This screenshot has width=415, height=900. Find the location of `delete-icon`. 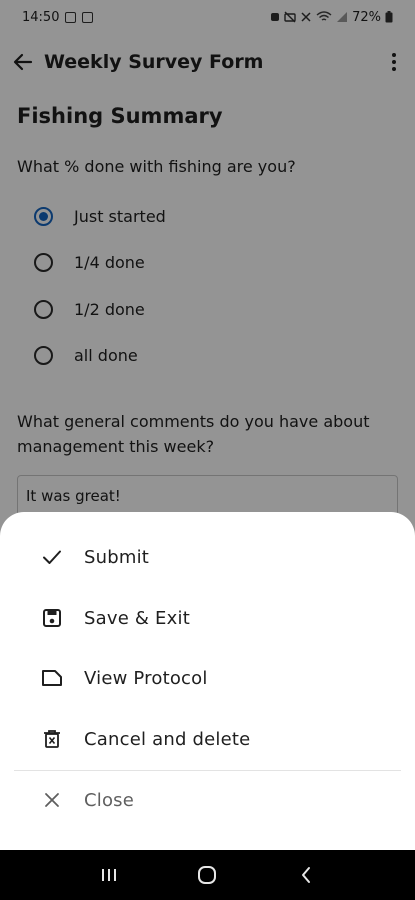

delete-icon is located at coordinates (52, 739).